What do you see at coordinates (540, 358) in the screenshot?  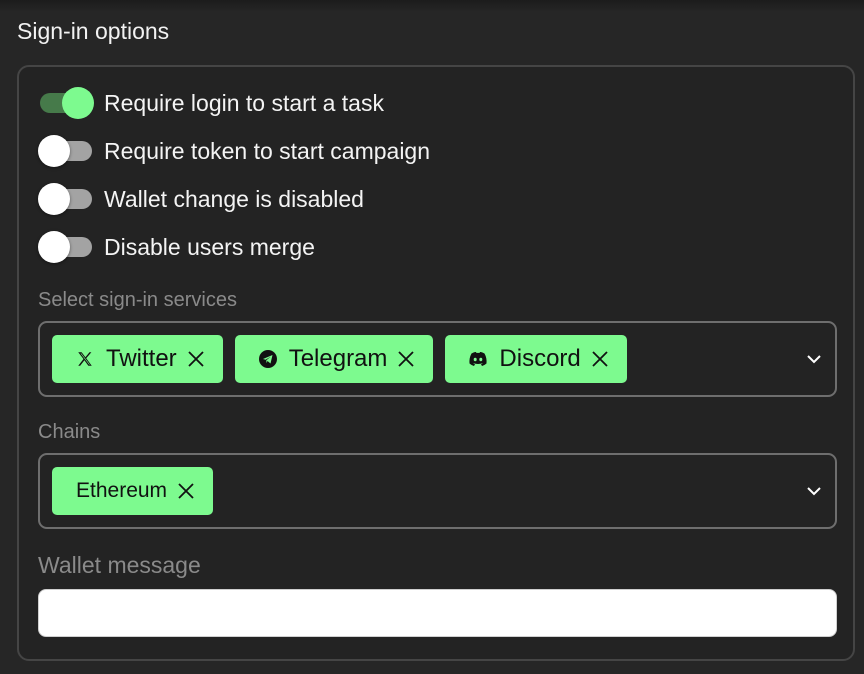 I see `chip-label: Discord` at bounding box center [540, 358].